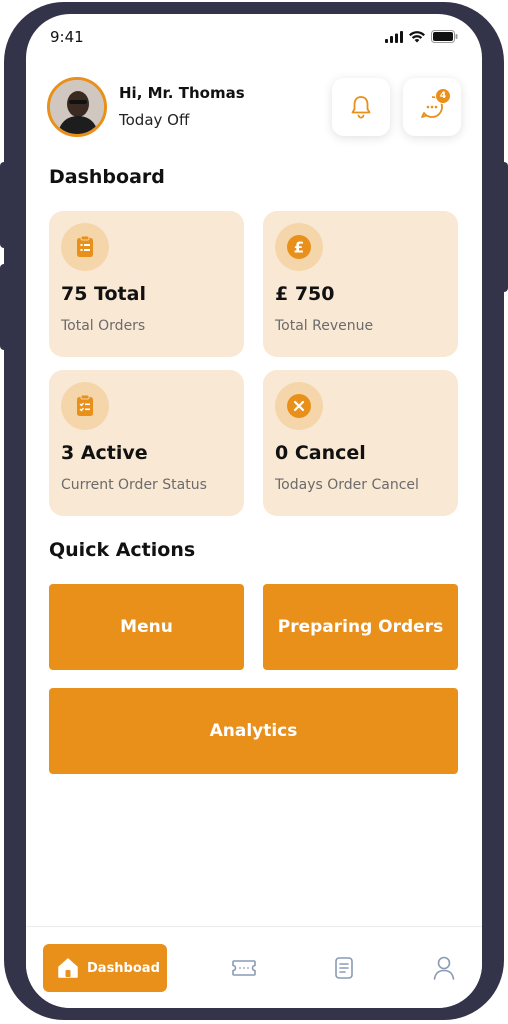 Image resolution: width=508 pixels, height=1024 pixels. Describe the element at coordinates (104, 453) in the screenshot. I see `card-value: 3 Active` at that location.